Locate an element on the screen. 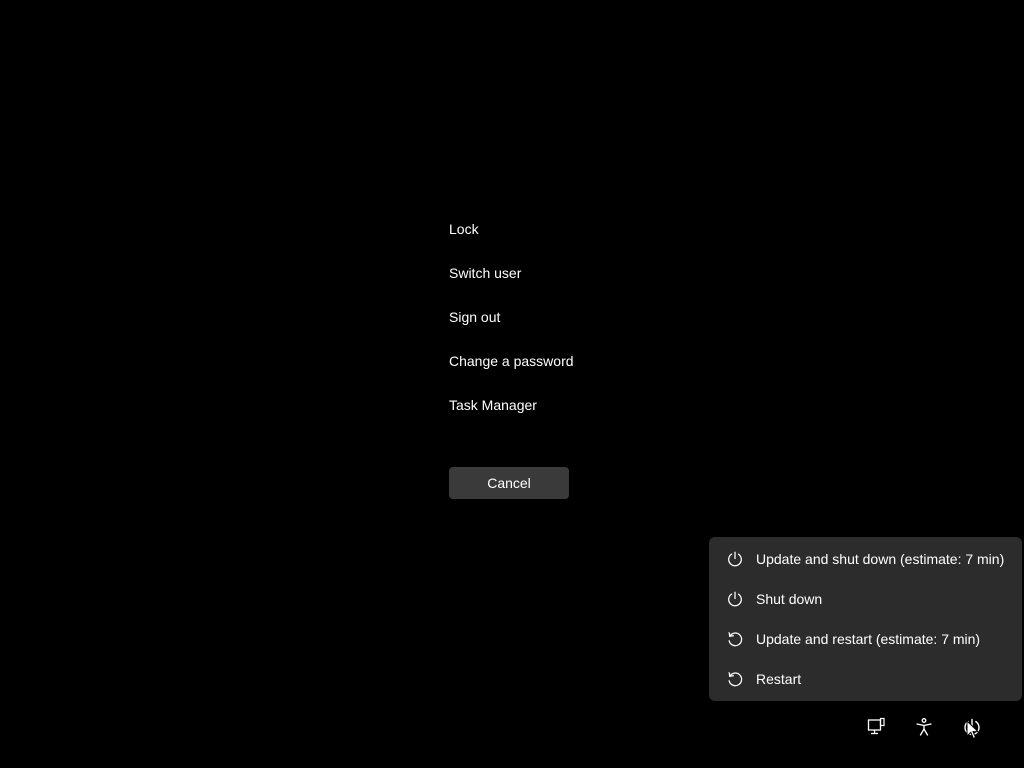  update-and-restart-item: Update and restart (estimate: 7 min) is located at coordinates (865, 639).